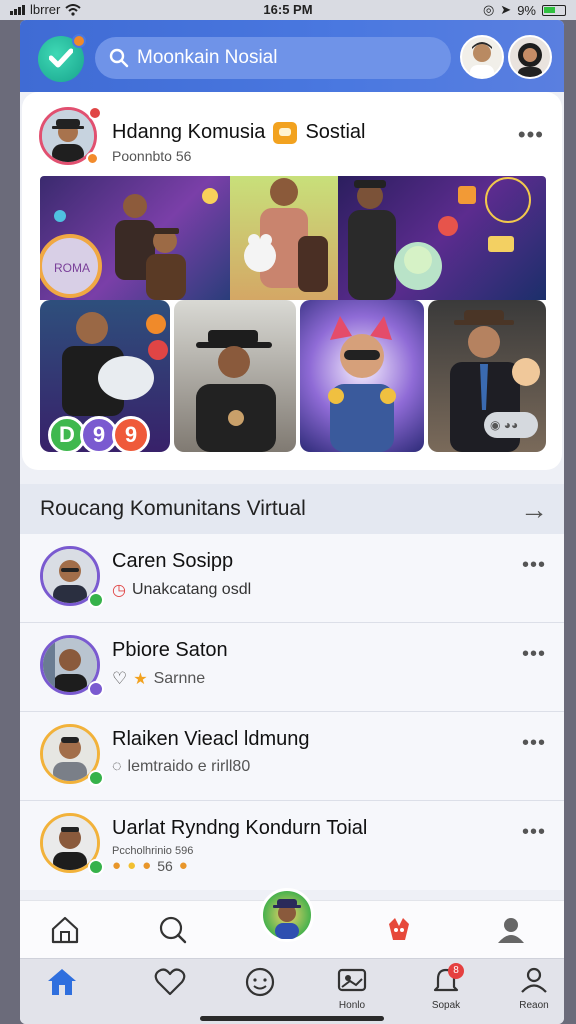  I want to click on home-indicator, so click(292, 1018).